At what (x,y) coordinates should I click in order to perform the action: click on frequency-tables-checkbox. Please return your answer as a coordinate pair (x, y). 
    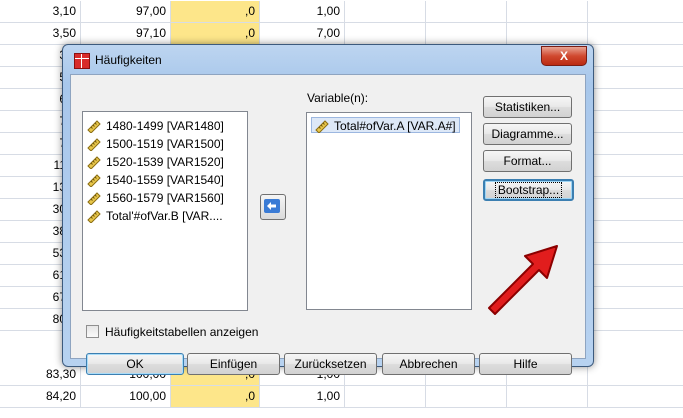
    Looking at the image, I should click on (92, 332).